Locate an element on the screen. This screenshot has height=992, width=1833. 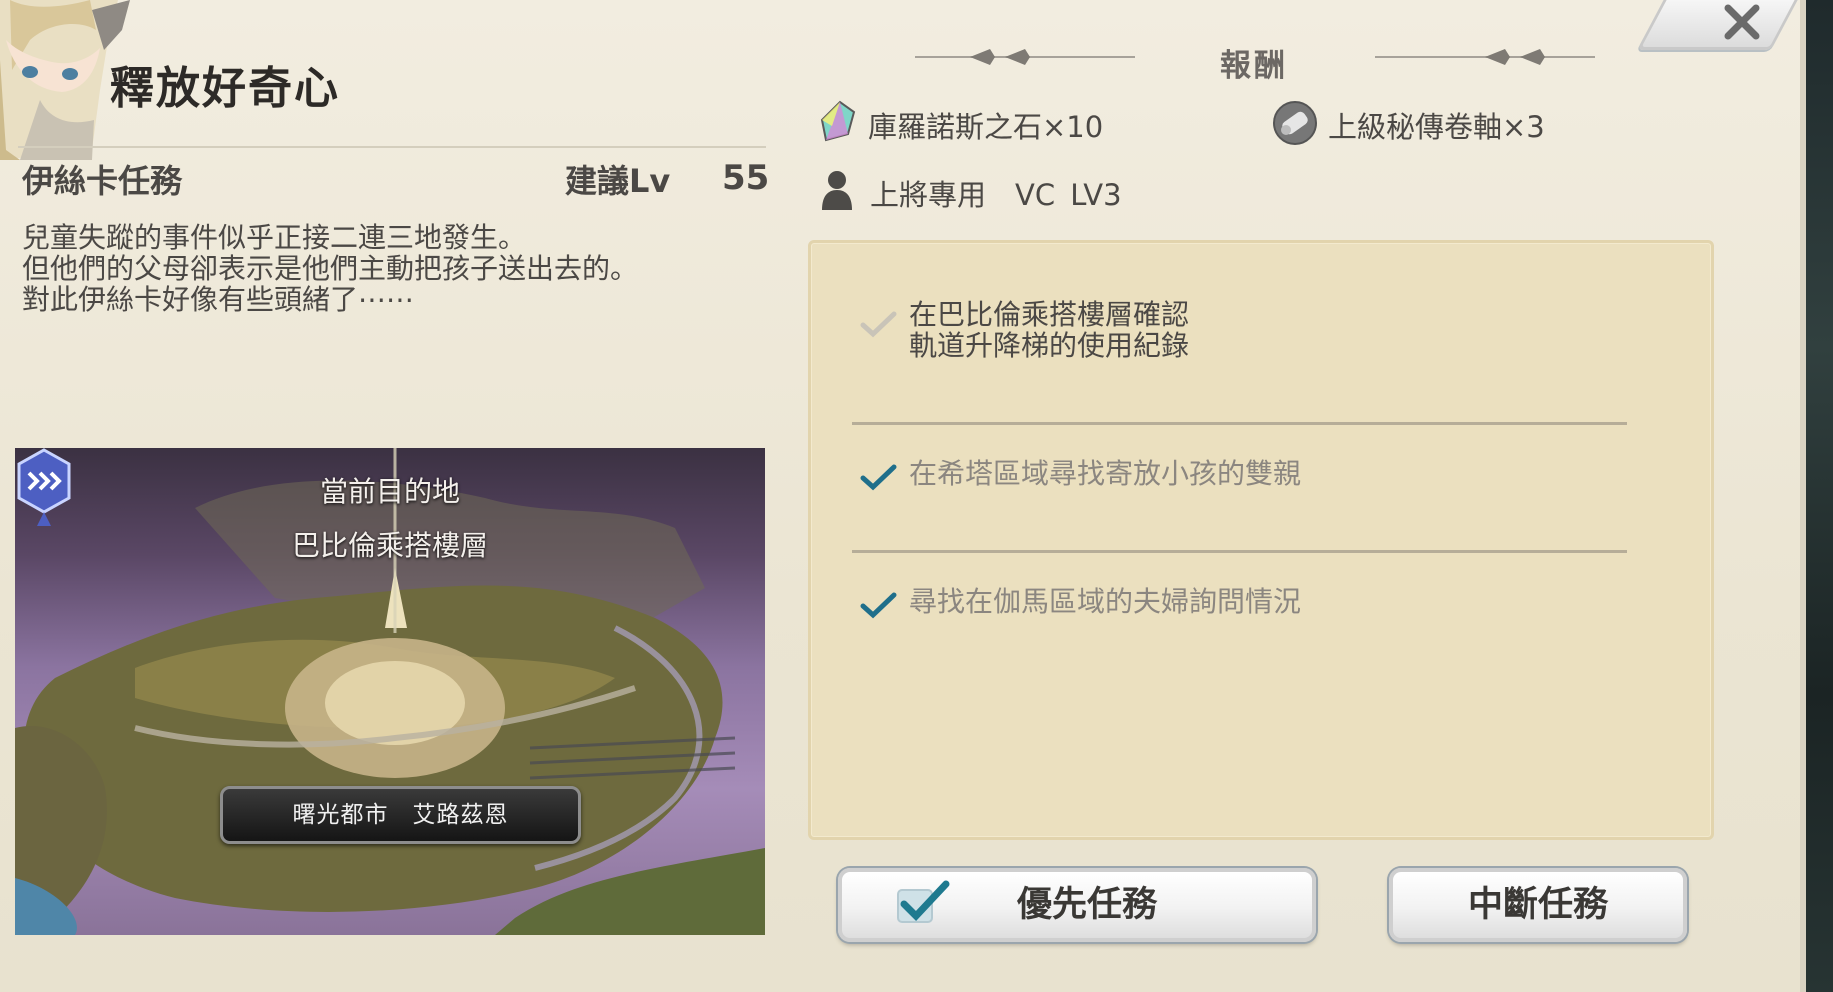
objective-line: 在巴比倫乘搭樓層確認 is located at coordinates (1049, 314).